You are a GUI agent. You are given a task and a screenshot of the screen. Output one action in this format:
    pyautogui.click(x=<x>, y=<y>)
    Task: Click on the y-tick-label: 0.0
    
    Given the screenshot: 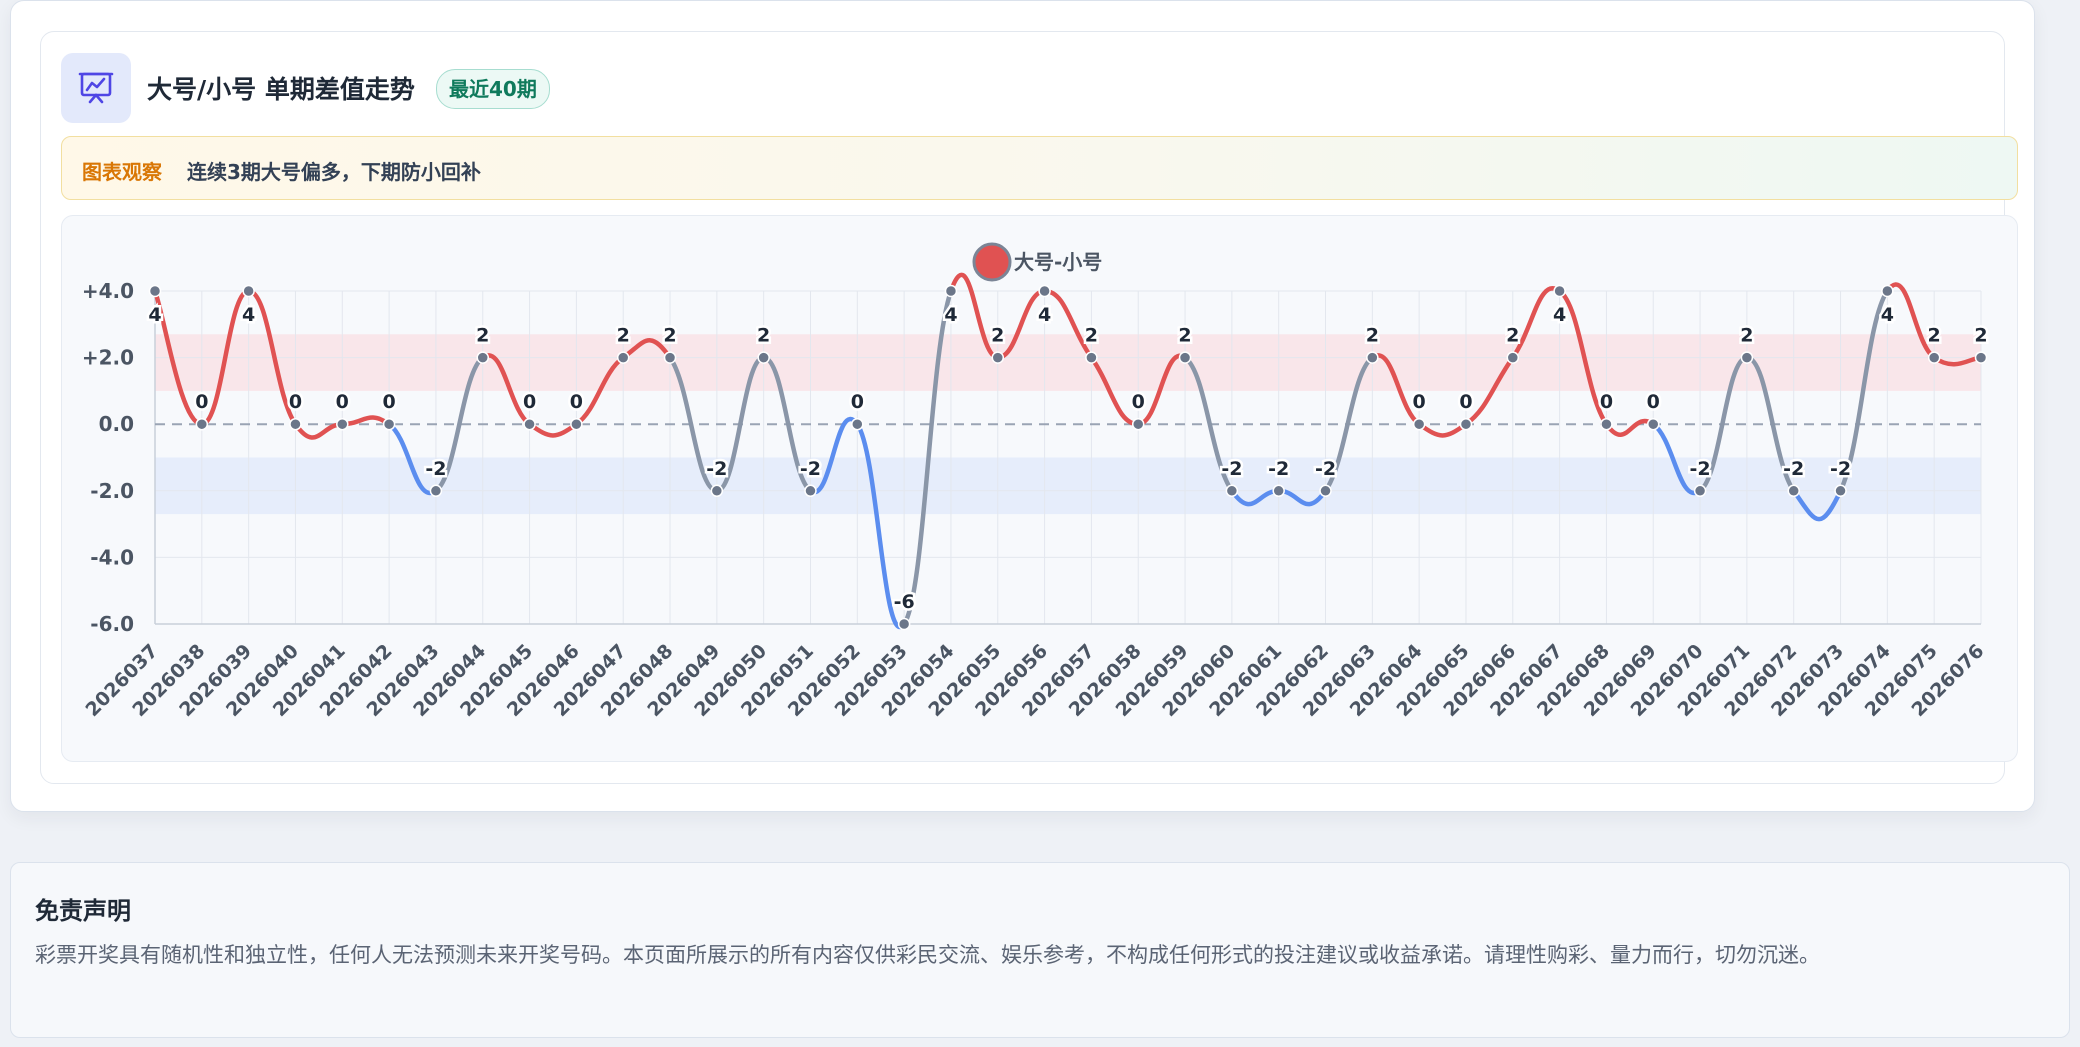 What is the action you would take?
    pyautogui.click(x=116, y=424)
    